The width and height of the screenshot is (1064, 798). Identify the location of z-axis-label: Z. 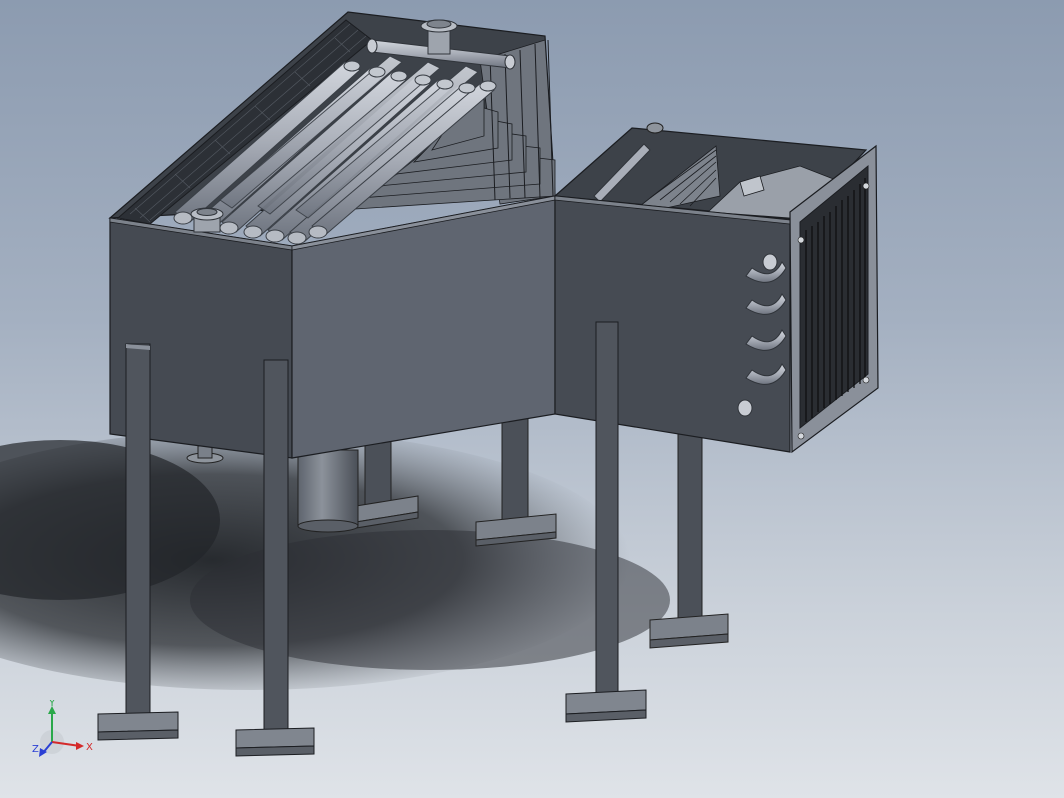
(35, 749).